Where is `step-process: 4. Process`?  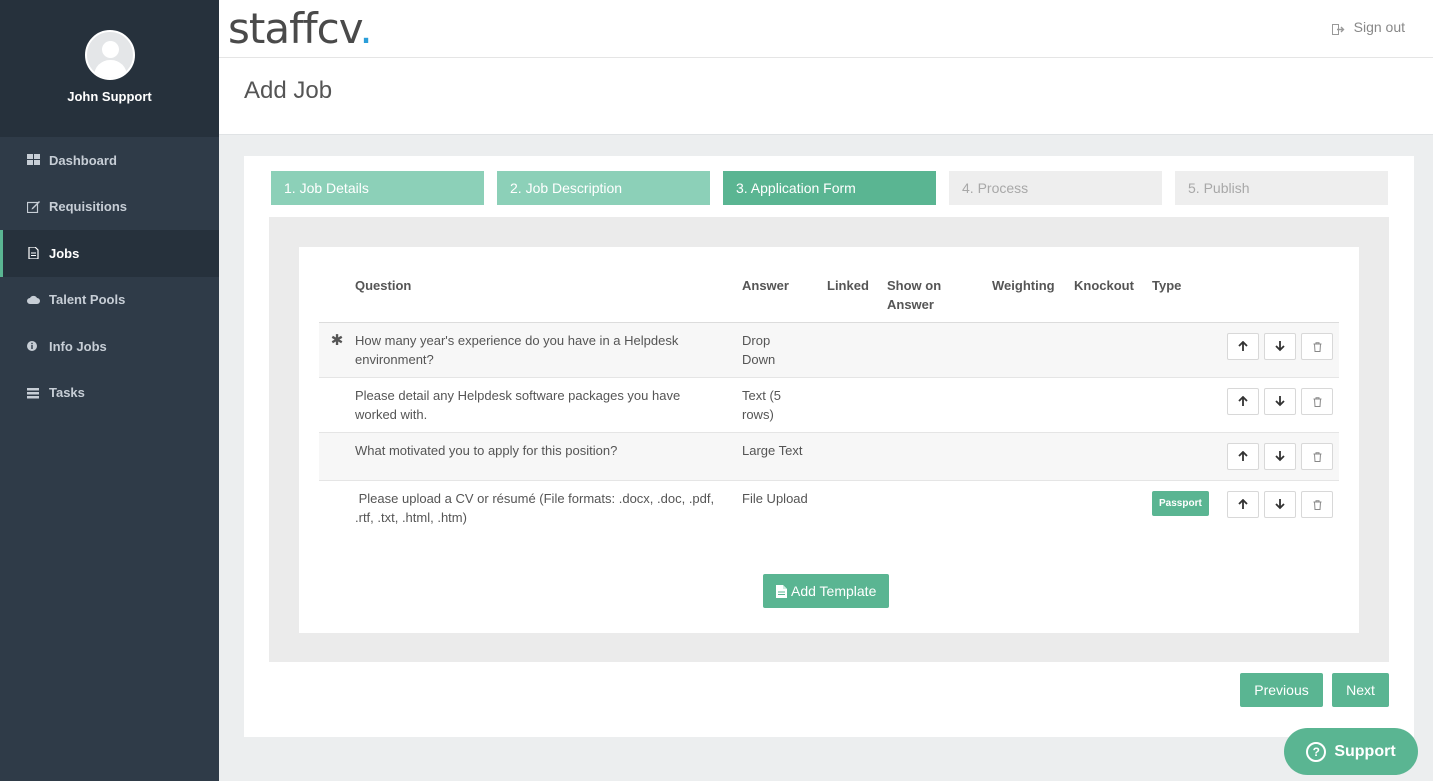 step-process: 4. Process is located at coordinates (1055, 188).